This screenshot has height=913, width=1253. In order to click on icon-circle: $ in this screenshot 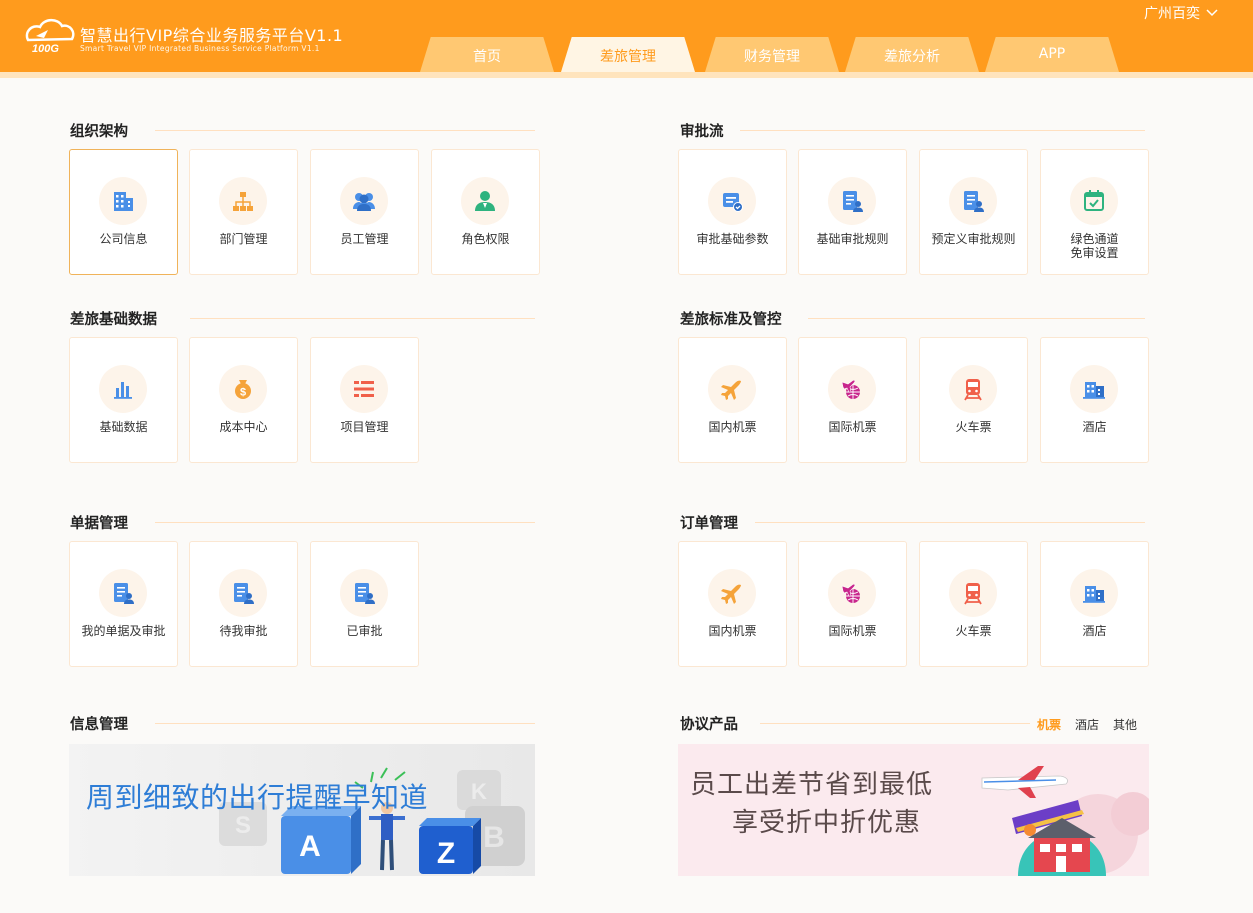, I will do `click(243, 389)`.